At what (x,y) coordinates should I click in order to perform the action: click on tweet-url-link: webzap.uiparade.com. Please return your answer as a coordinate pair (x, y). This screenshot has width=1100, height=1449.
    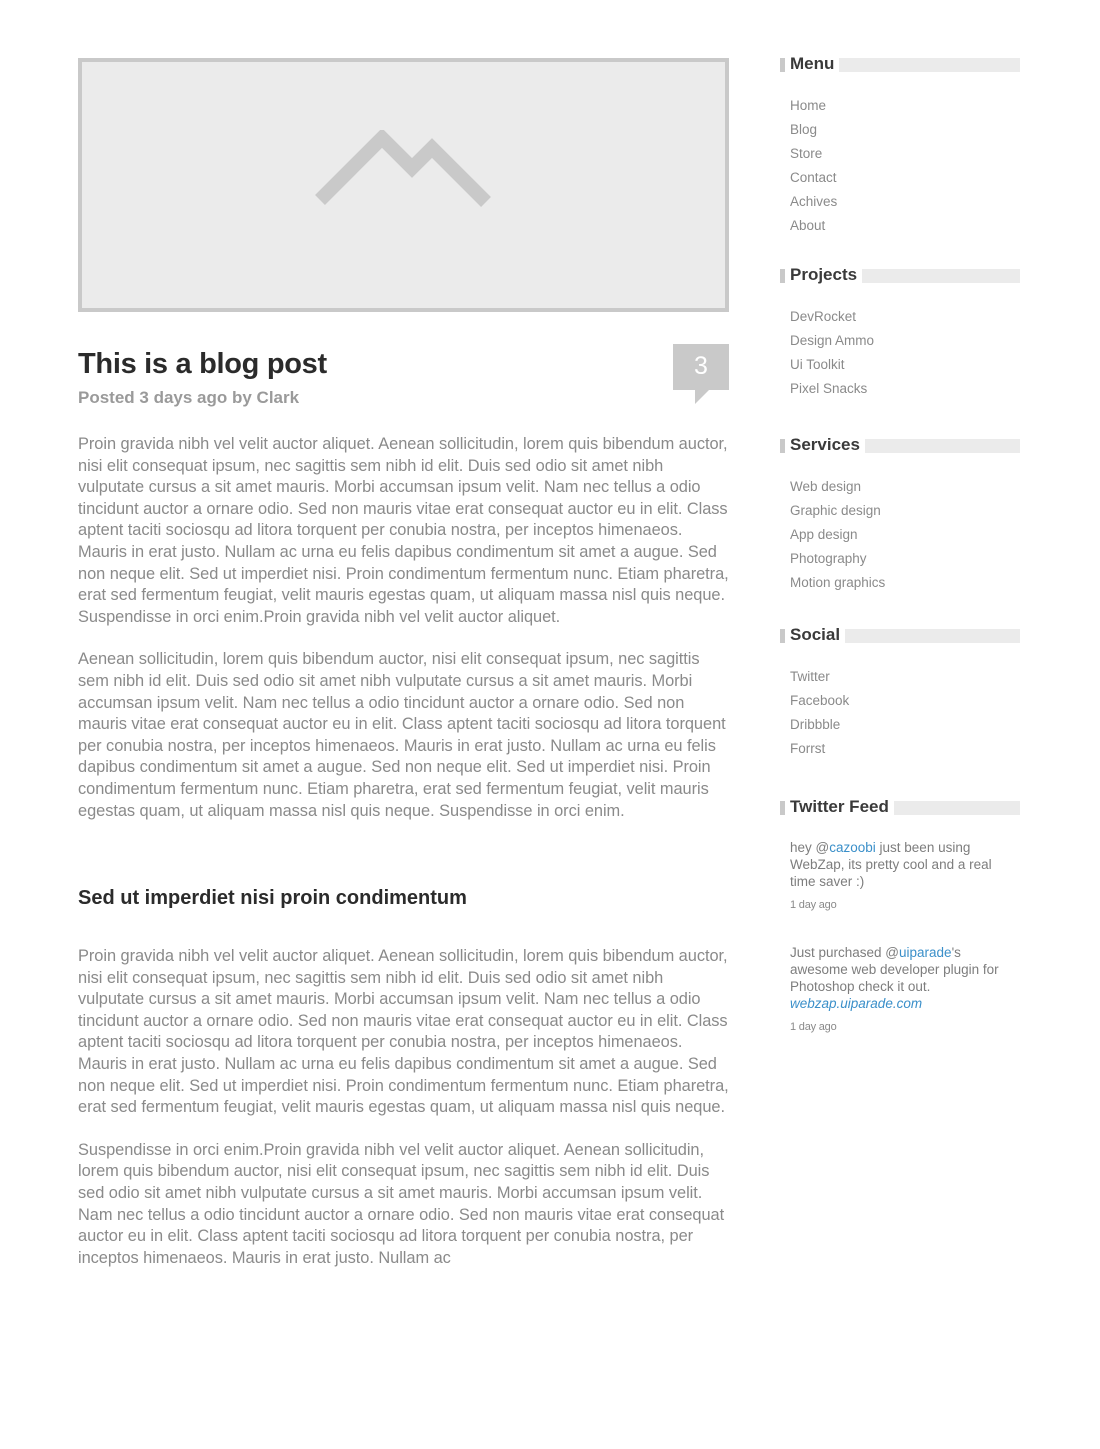
    Looking at the image, I should click on (856, 1003).